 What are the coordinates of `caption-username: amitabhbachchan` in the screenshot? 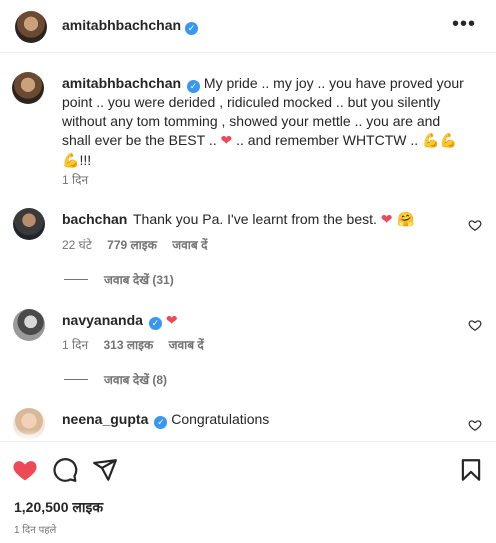 It's located at (121, 83).